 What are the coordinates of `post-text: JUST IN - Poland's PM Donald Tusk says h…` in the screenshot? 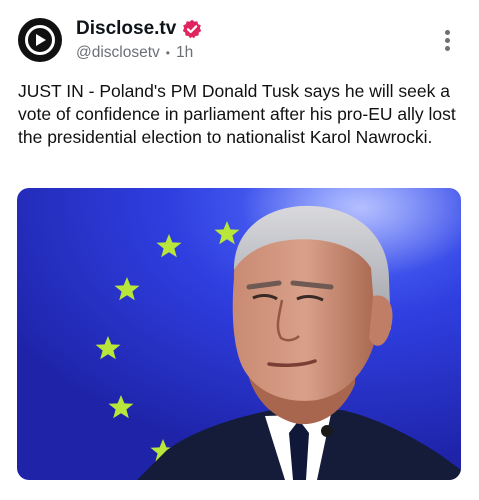 It's located at (237, 114).